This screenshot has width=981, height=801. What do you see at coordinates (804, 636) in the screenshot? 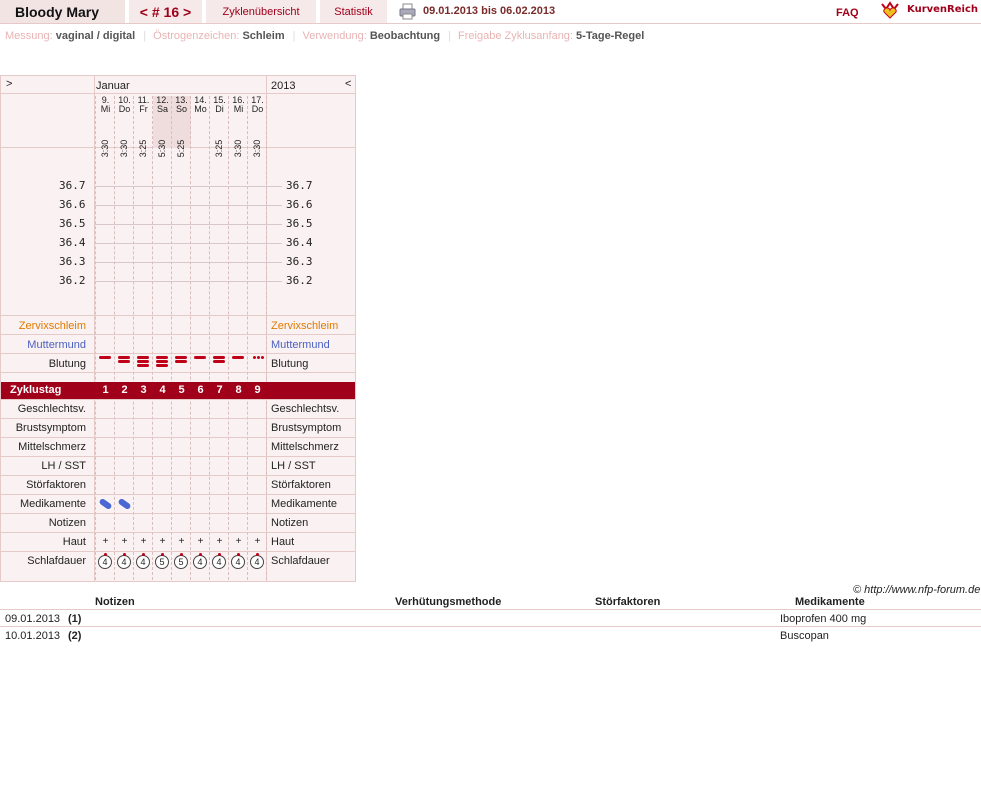
I see `row-meds: Buscopan` at bounding box center [804, 636].